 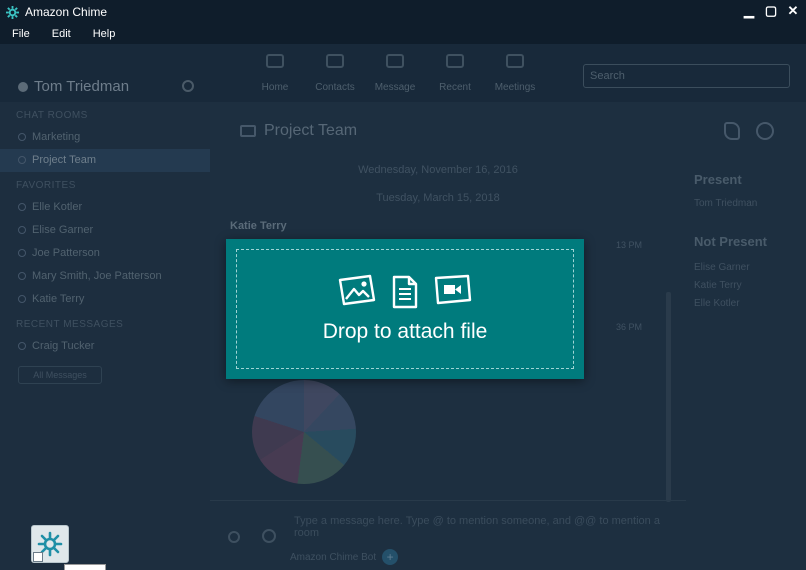 I want to click on close-button: ✕, so click(x=793, y=11).